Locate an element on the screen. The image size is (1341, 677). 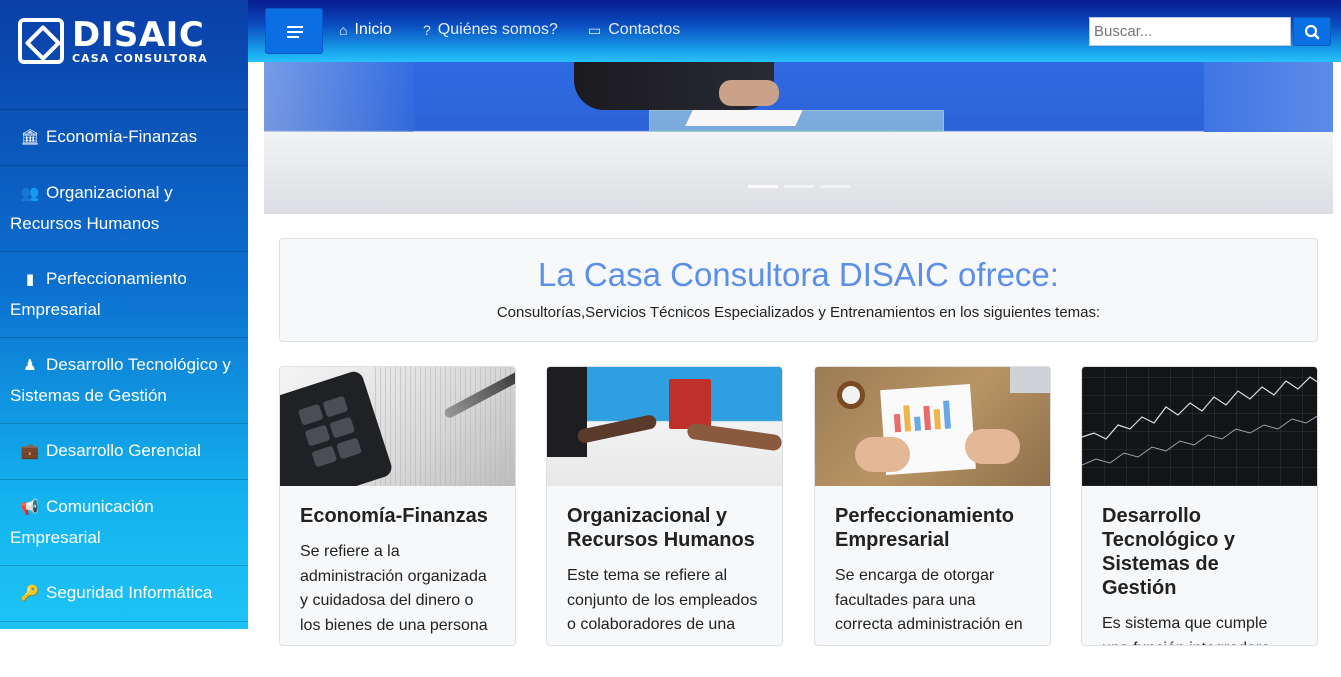
person-shape is located at coordinates (567, 412).